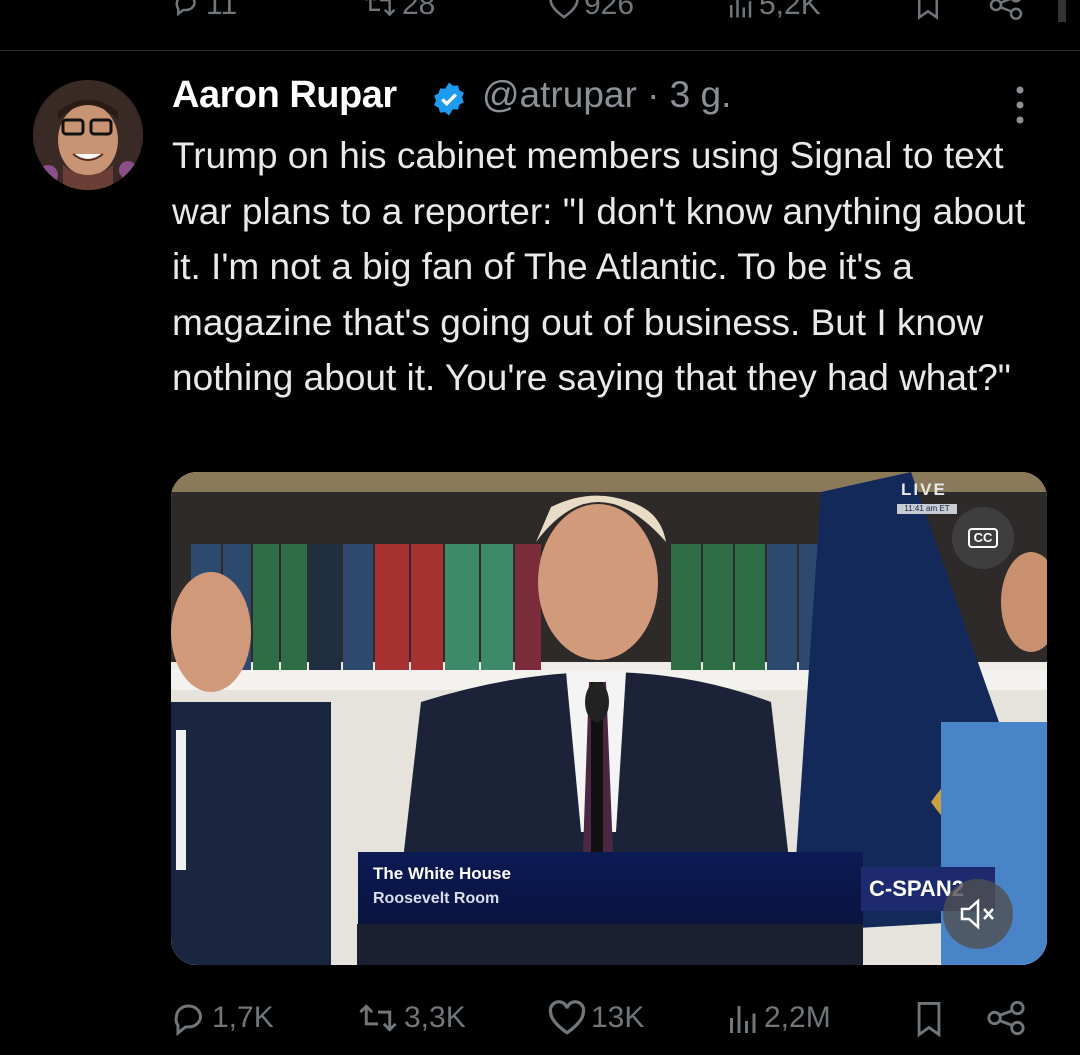 This screenshot has height=1055, width=1080. I want to click on views-count: 2,2M, so click(797, 1017).